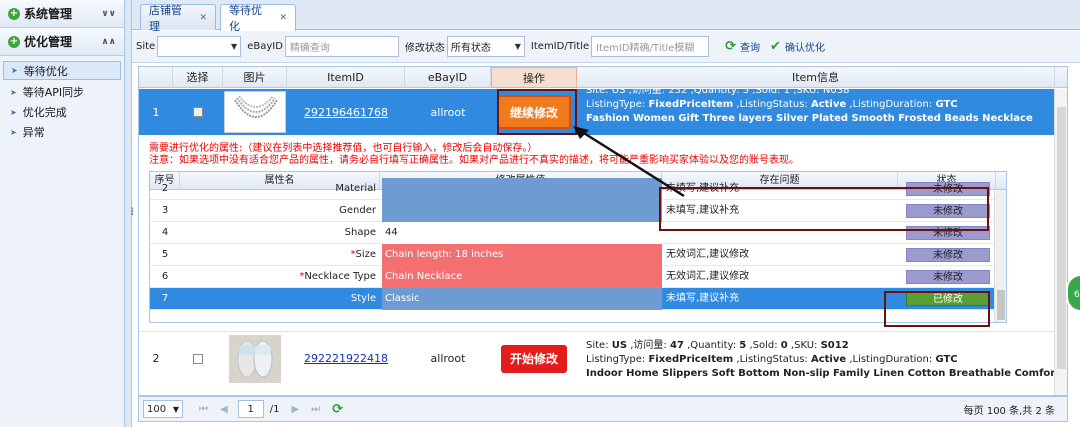 Image resolution: width=1080 pixels, height=427 pixels. What do you see at coordinates (784, 345) in the screenshot?
I see `info-value: 0` at bounding box center [784, 345].